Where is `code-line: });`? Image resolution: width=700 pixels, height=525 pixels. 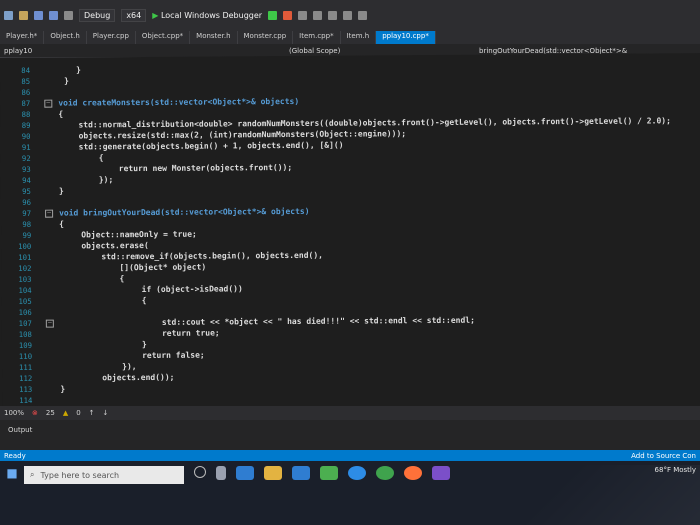
code-line: }); is located at coordinates (106, 180).